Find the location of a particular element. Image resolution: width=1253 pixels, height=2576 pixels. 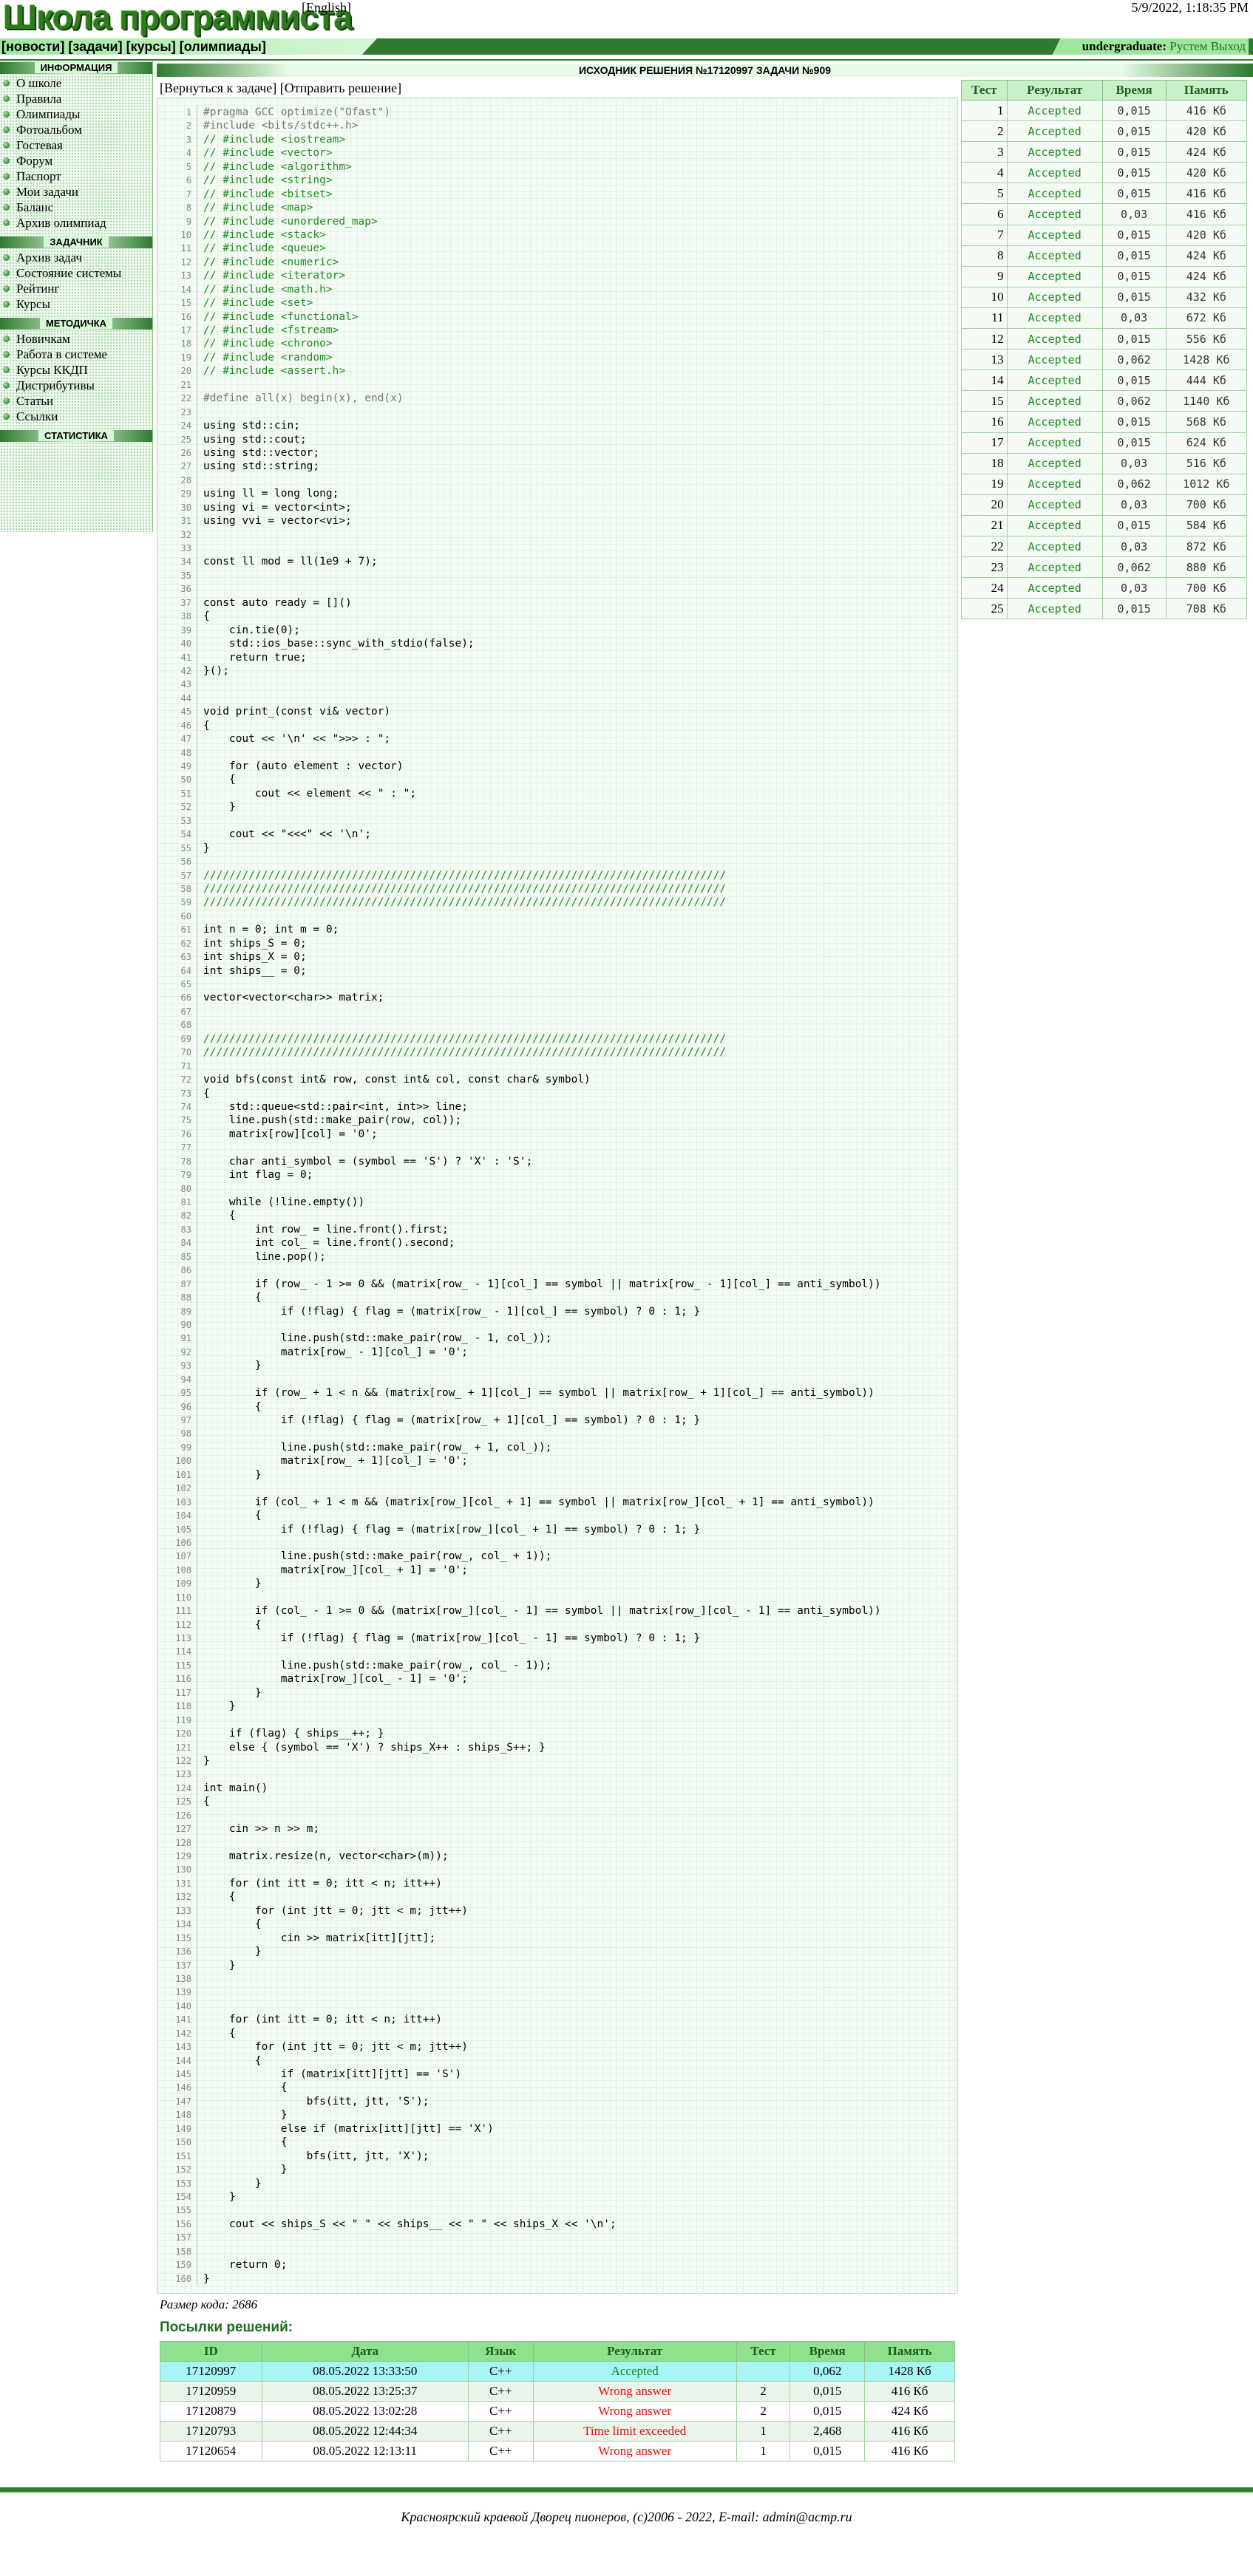

sidebar-item-link: Олимпиады is located at coordinates (48, 114).